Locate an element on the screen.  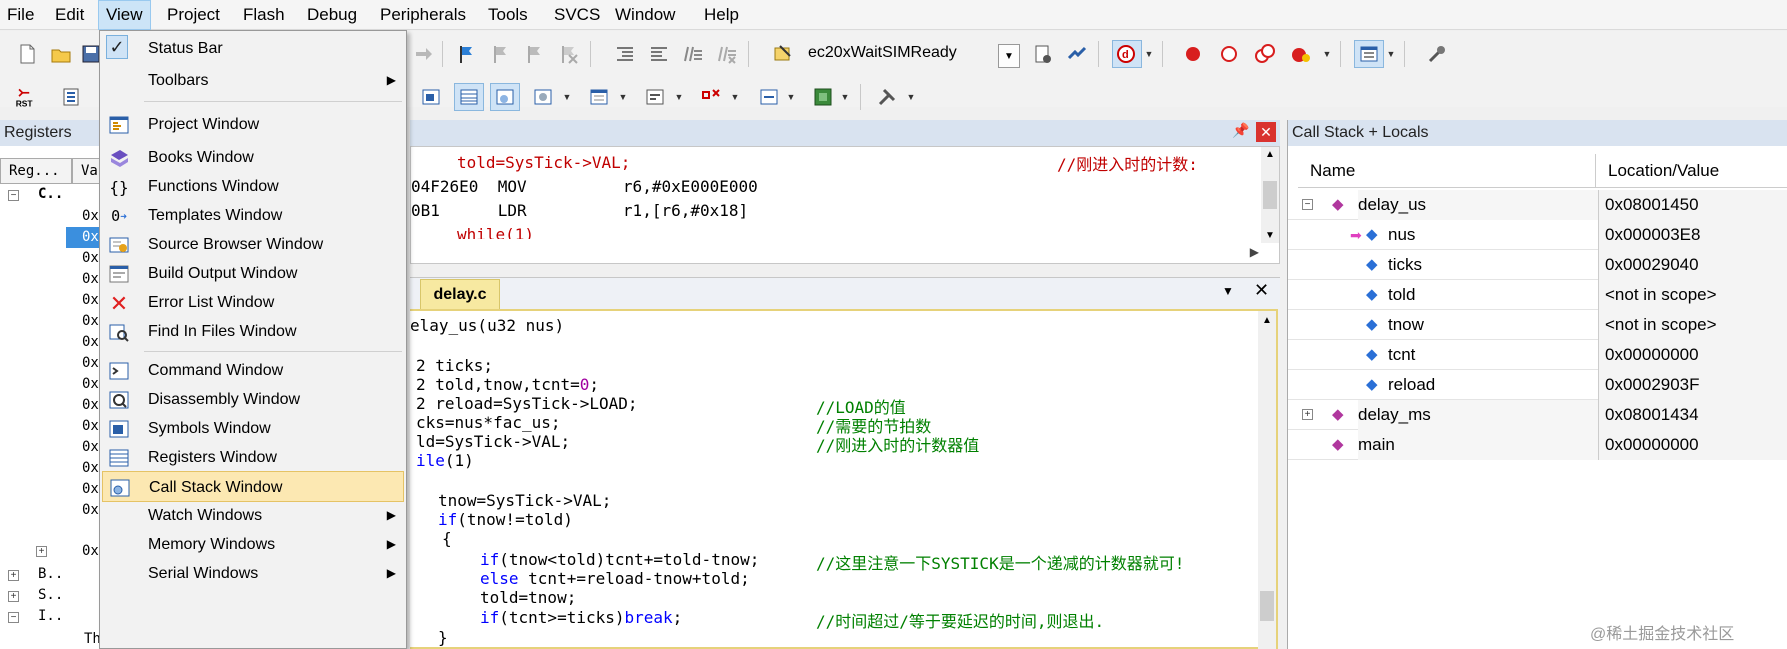
target-select: ec20xWaitSIMReady is located at coordinates (882, 53).